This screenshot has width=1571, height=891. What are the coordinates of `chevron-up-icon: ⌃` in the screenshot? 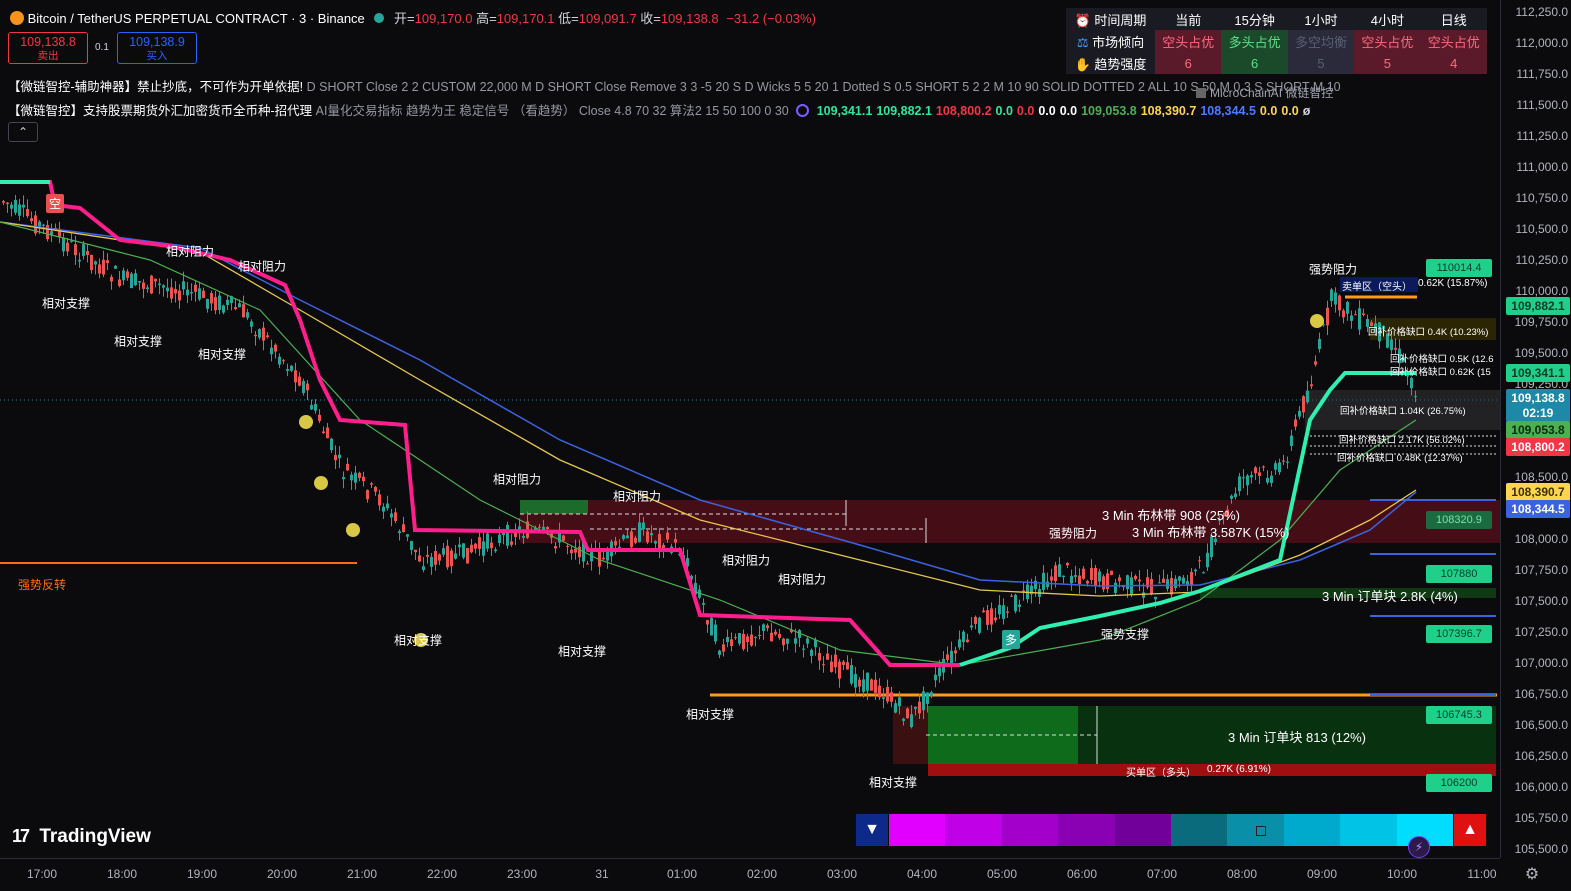 It's located at (23, 132).